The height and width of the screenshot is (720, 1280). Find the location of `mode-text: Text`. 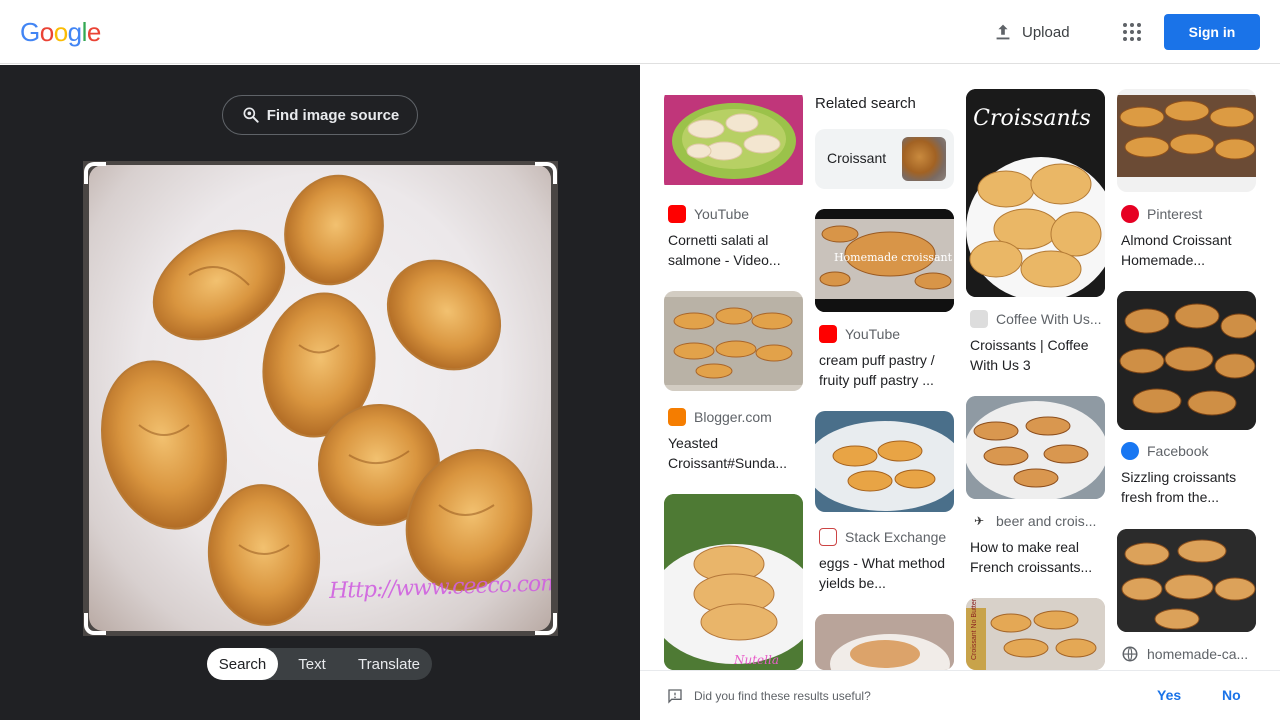

mode-text: Text is located at coordinates (312, 664).